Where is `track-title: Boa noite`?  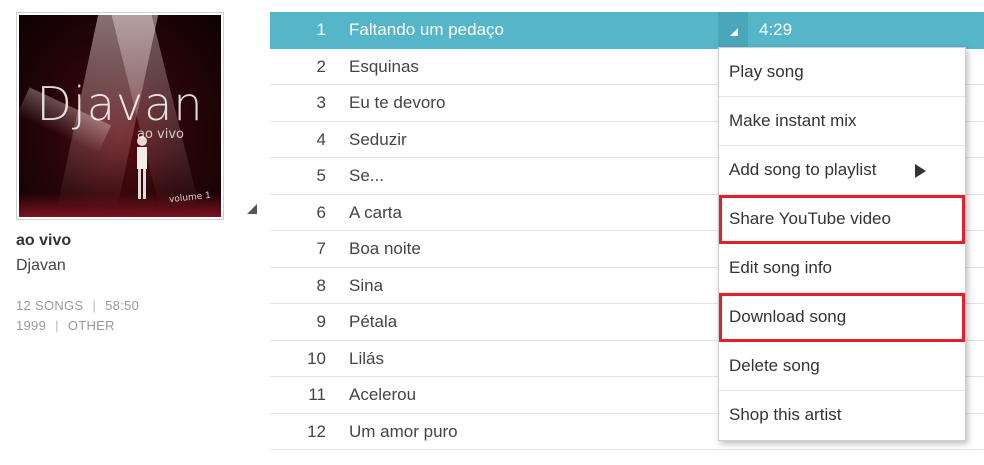
track-title: Boa noite is located at coordinates (385, 248).